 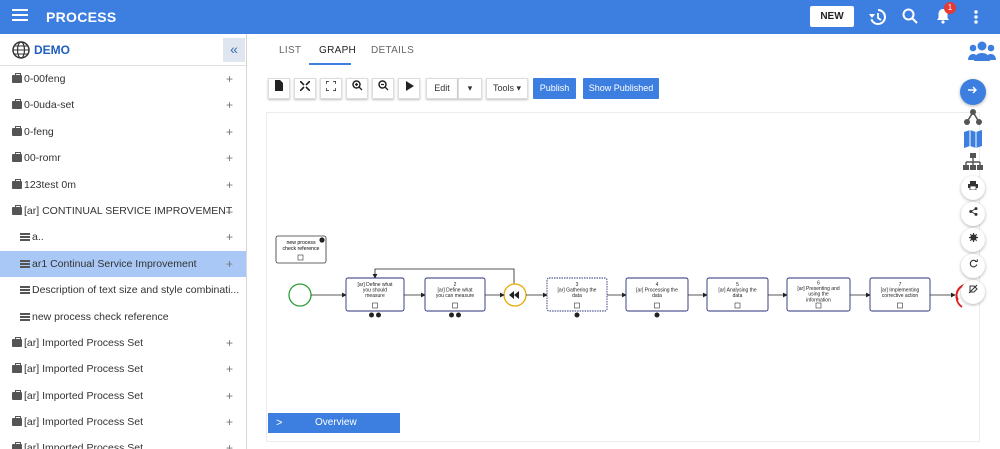 I want to click on play-button, so click(x=409, y=88).